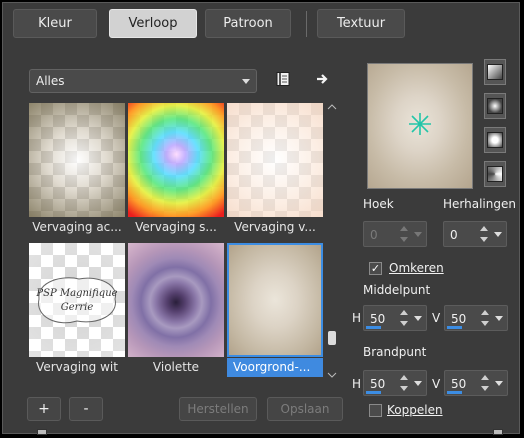 The height and width of the screenshot is (438, 524). I want to click on gradient-type-radial, so click(495, 174).